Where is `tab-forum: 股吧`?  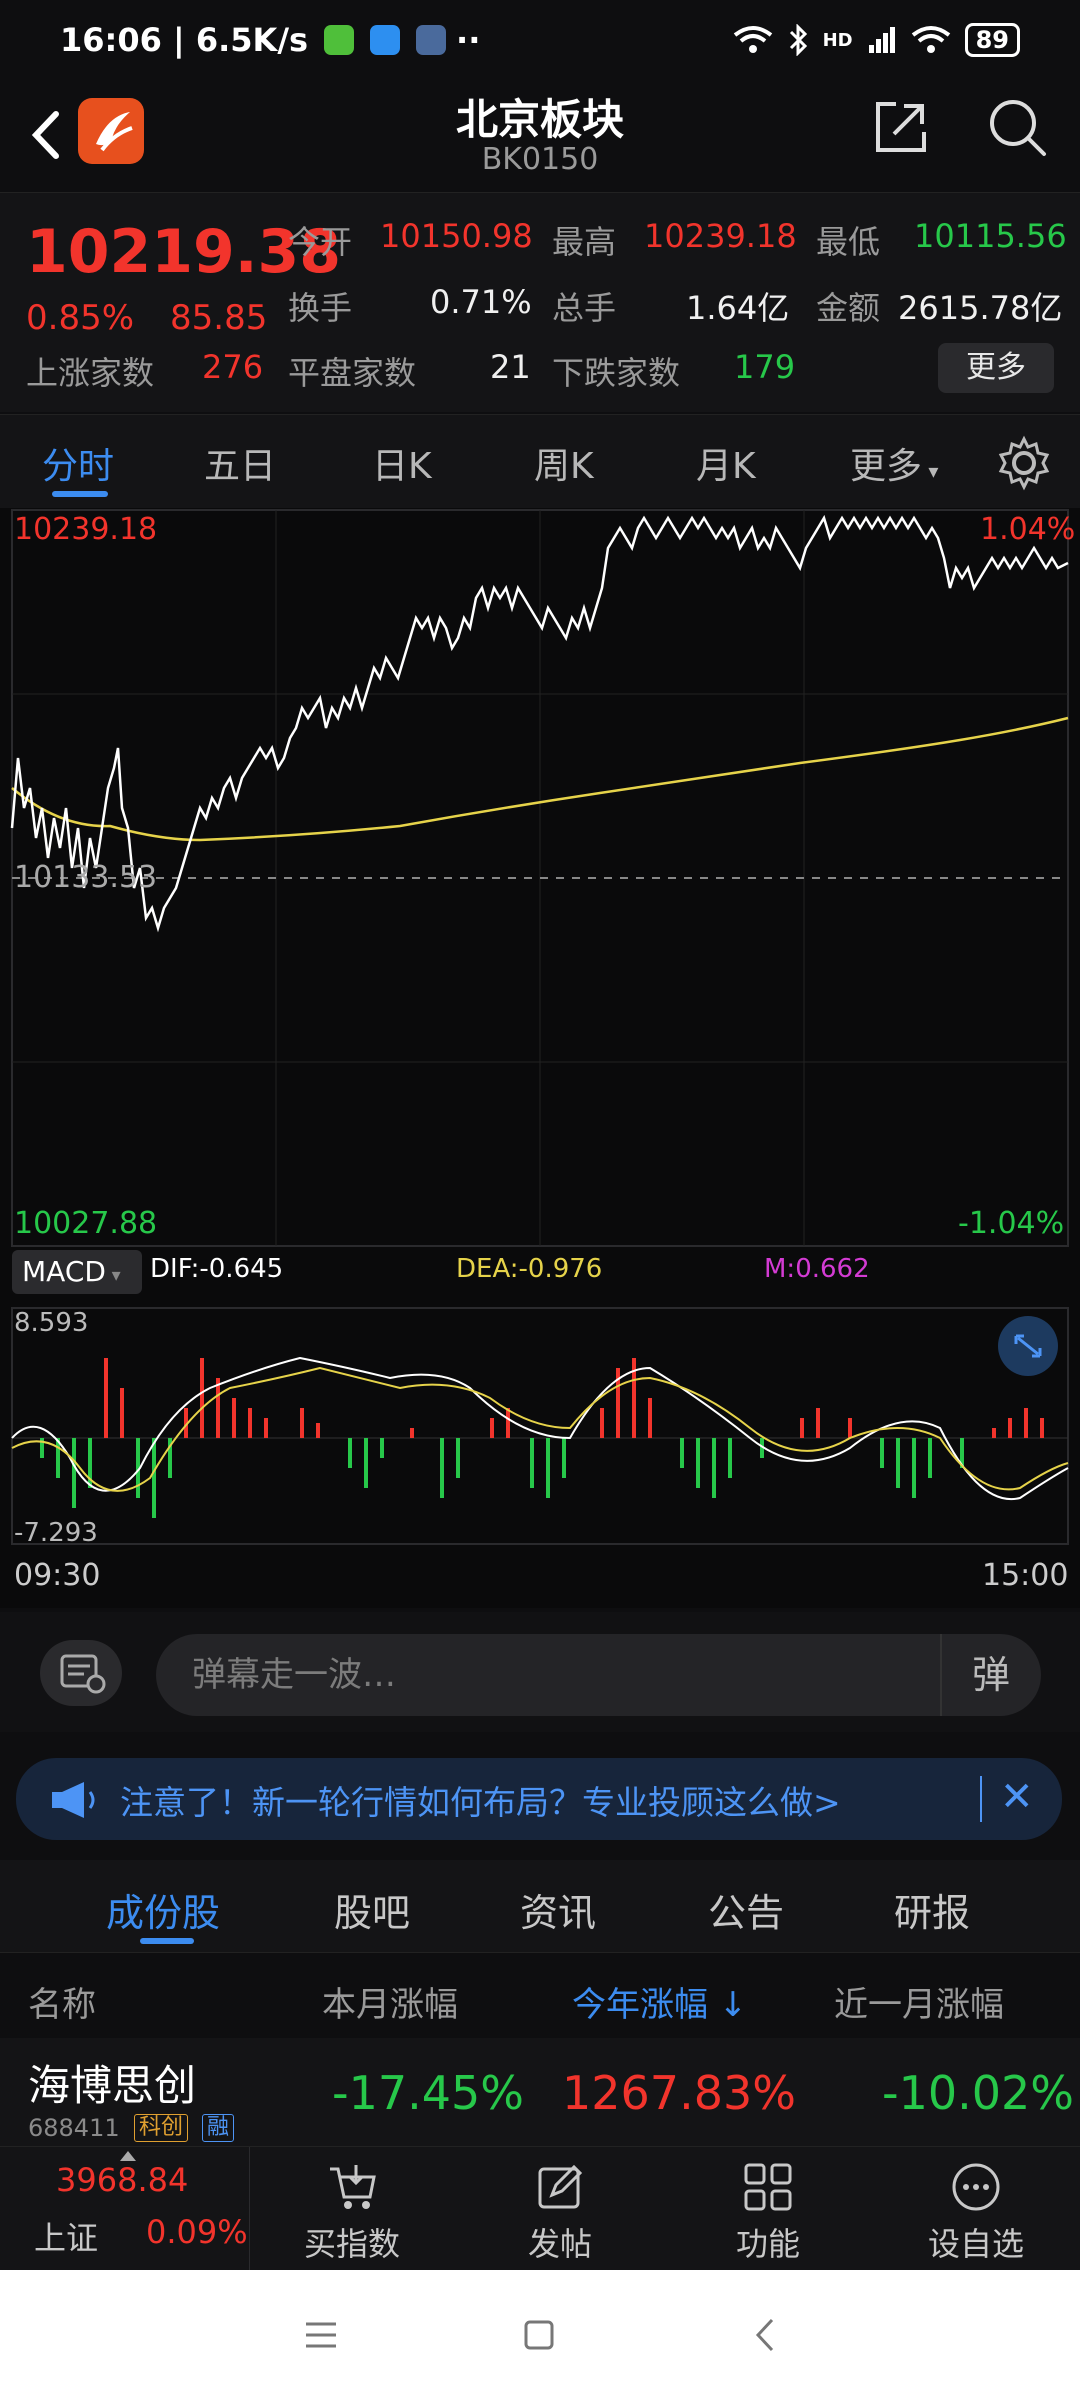 tab-forum: 股吧 is located at coordinates (372, 1909).